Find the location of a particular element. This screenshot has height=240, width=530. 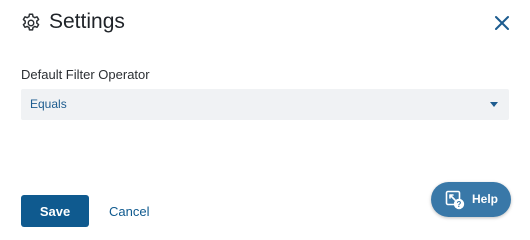

help-button: ? Help is located at coordinates (471, 199).